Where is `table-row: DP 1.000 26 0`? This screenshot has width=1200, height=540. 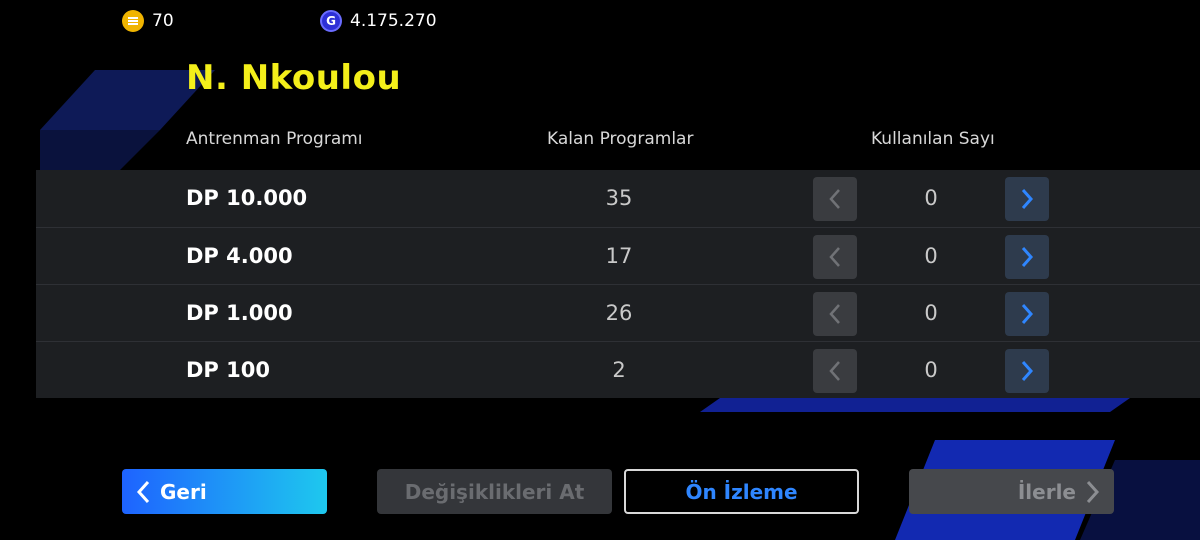
table-row: DP 1.000 26 0 is located at coordinates (618, 313).